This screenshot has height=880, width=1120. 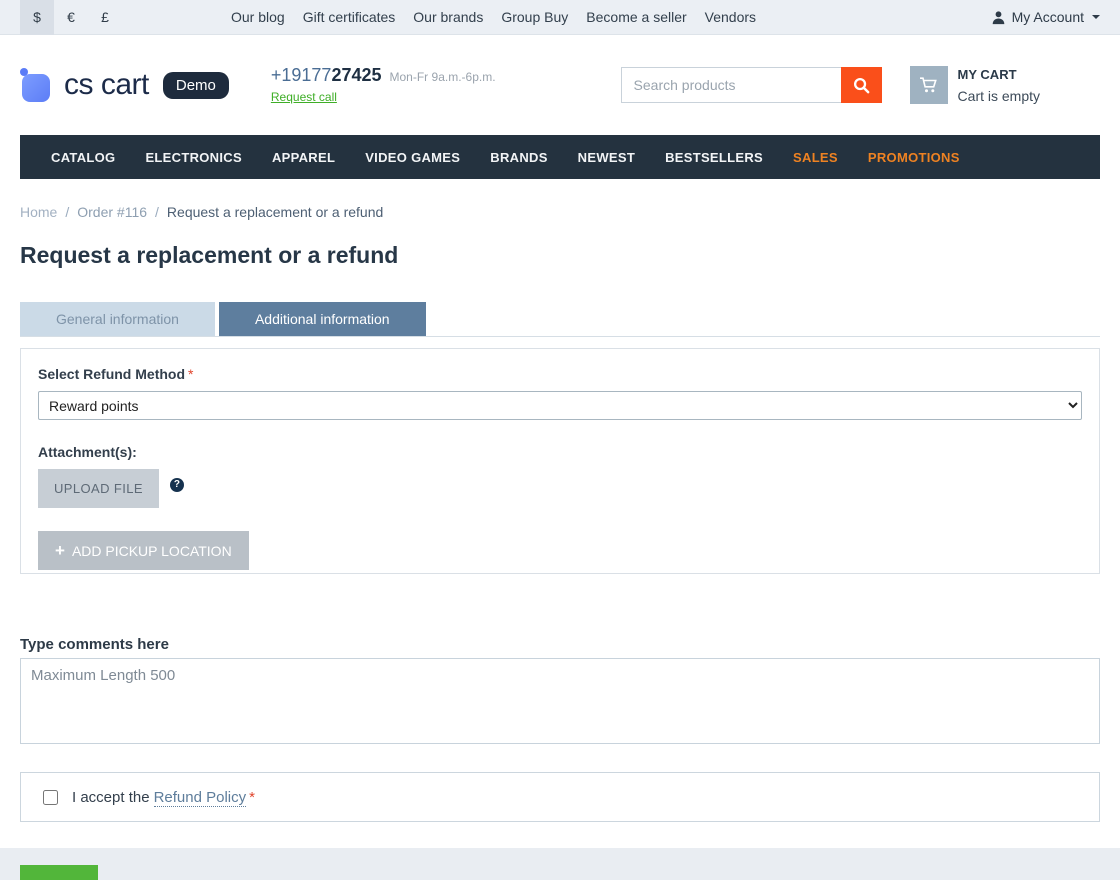 I want to click on plus-icon: +, so click(x=60, y=550).